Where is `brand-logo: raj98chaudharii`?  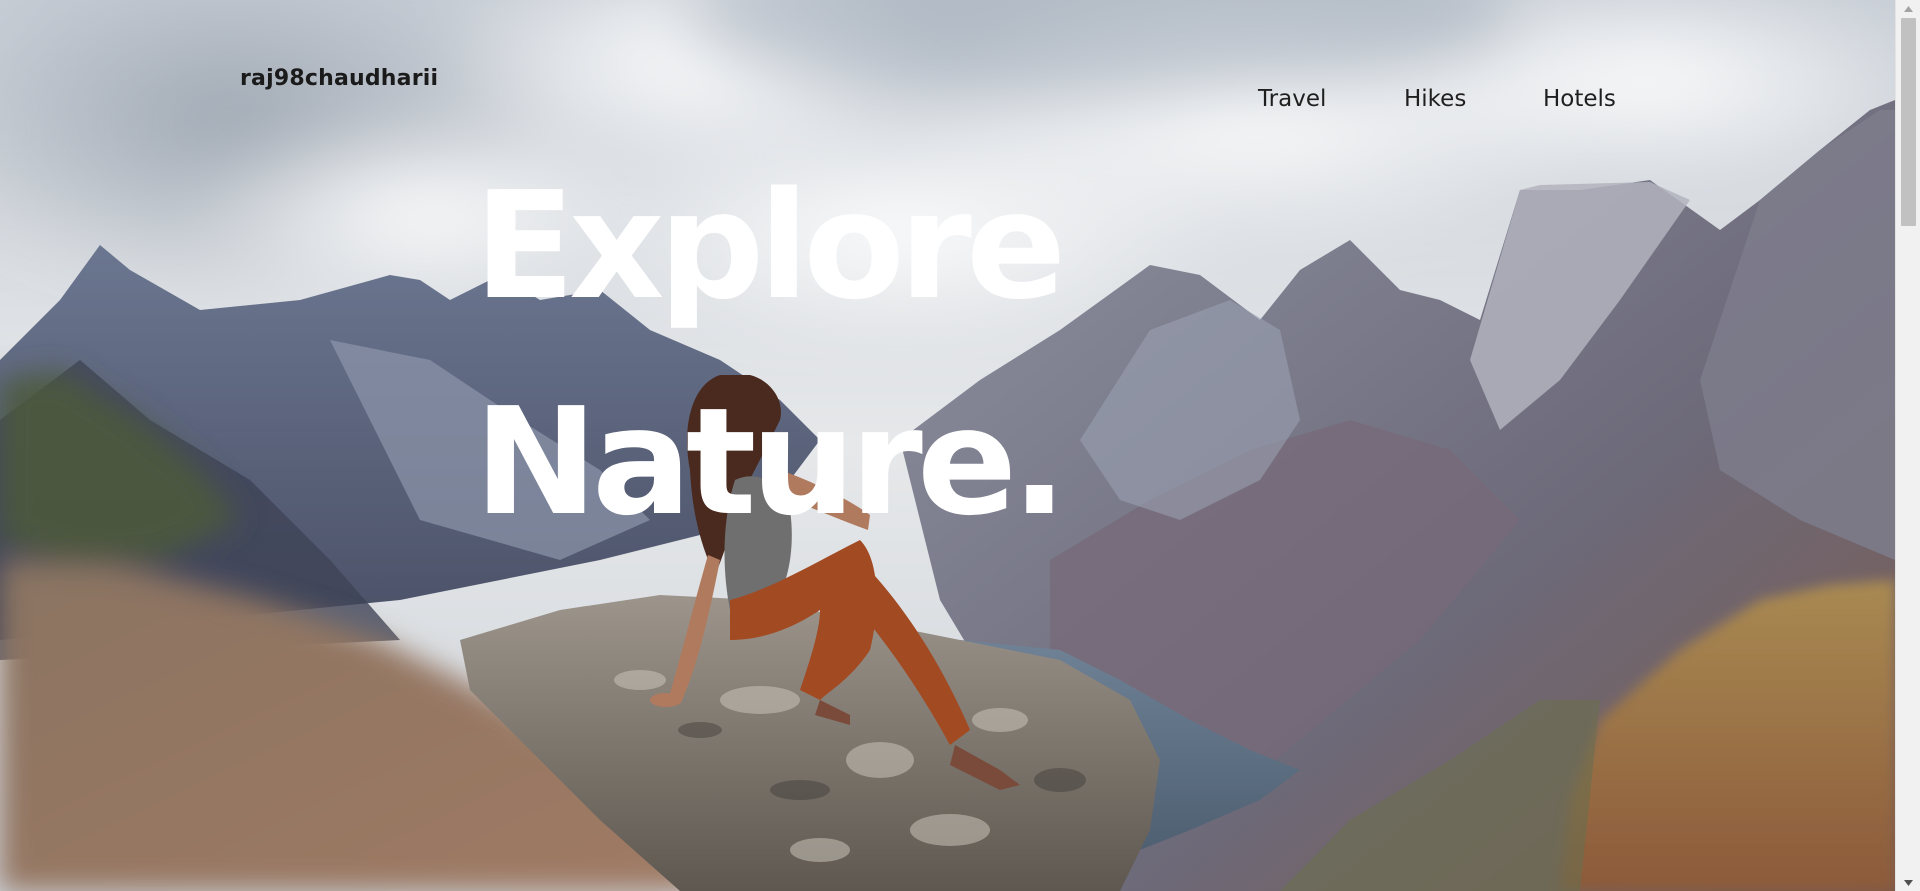 brand-logo: raj98chaudharii is located at coordinates (339, 78).